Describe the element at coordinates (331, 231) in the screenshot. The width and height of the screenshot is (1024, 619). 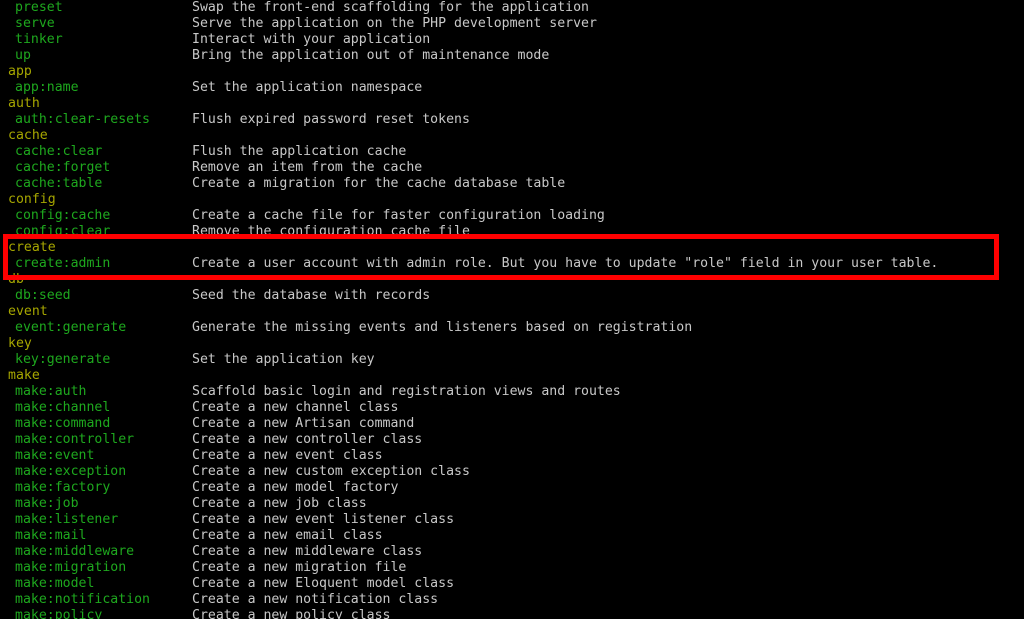
I see `command-description: Remove the configuration cache file` at that location.